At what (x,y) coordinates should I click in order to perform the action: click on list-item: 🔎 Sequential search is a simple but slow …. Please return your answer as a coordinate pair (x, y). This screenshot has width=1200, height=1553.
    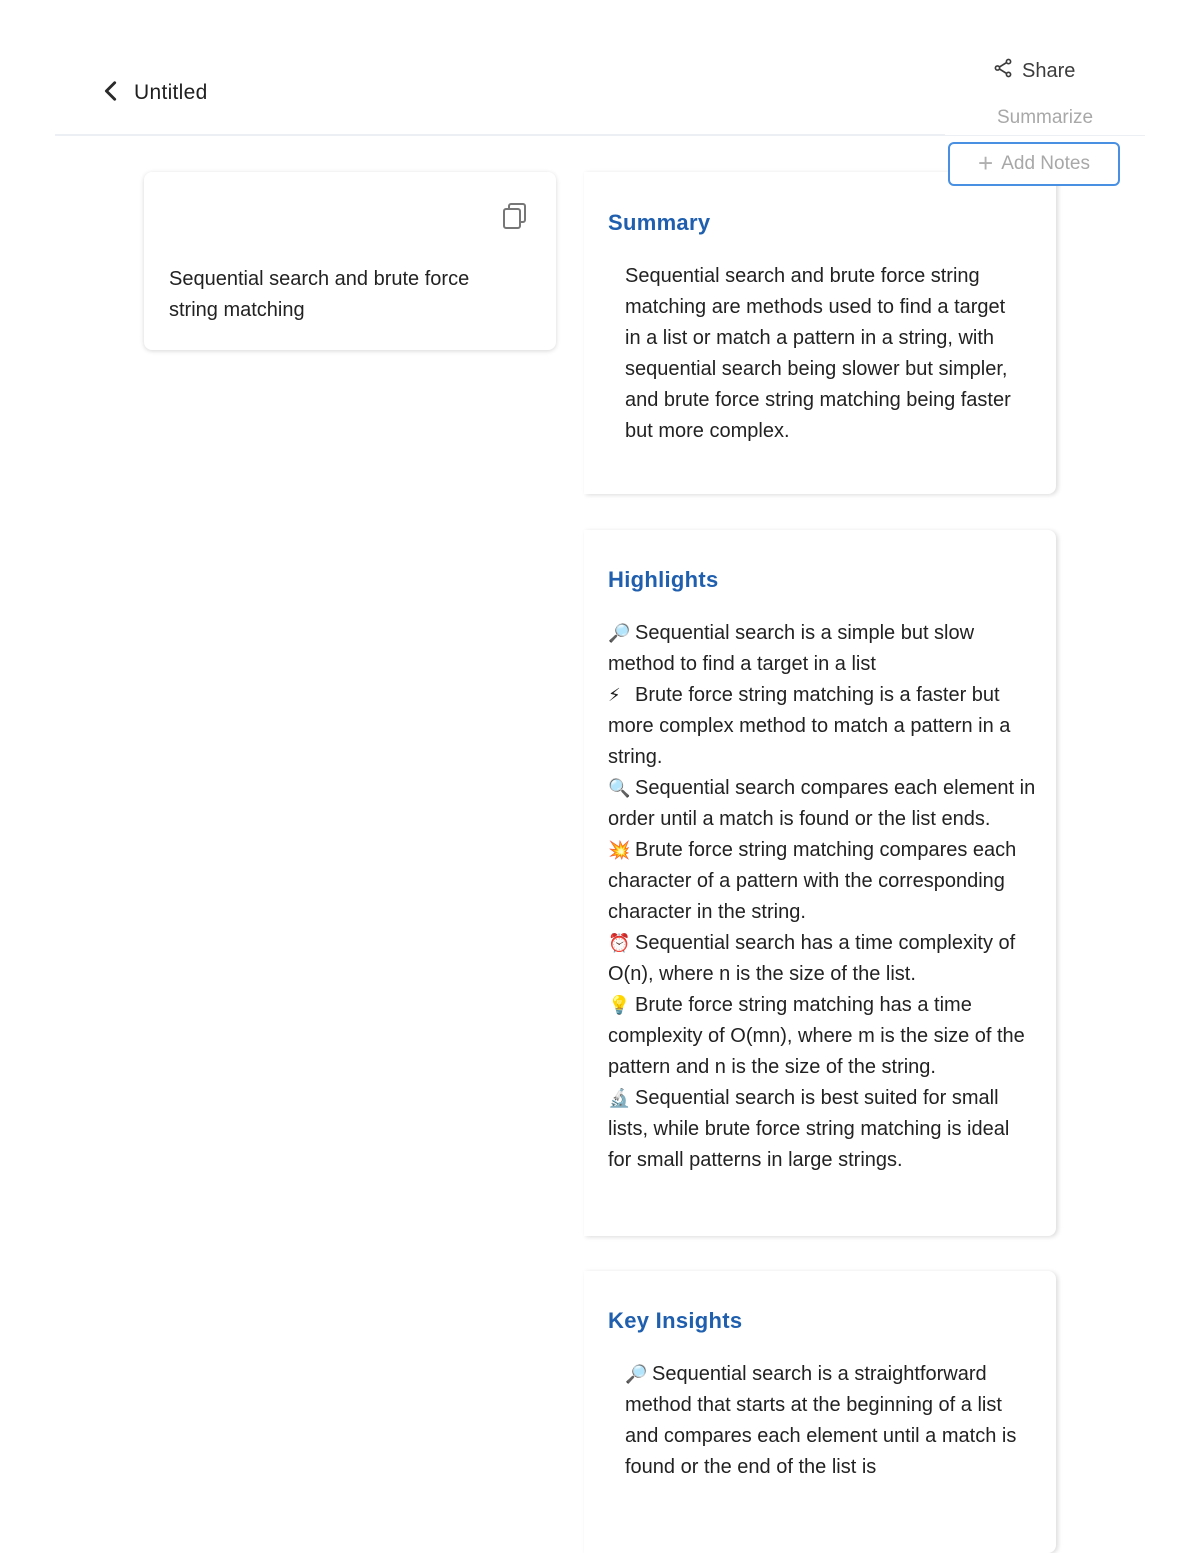
    Looking at the image, I should click on (823, 649).